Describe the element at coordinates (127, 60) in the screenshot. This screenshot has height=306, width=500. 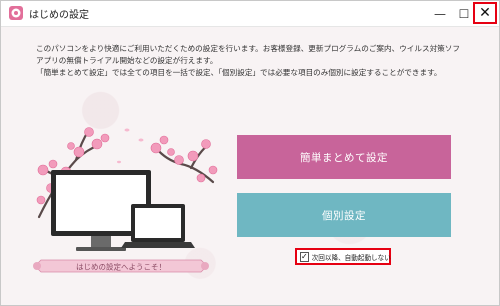
I see `description-line: アプリの無償トライアル開始などの設定が行えます。` at that location.